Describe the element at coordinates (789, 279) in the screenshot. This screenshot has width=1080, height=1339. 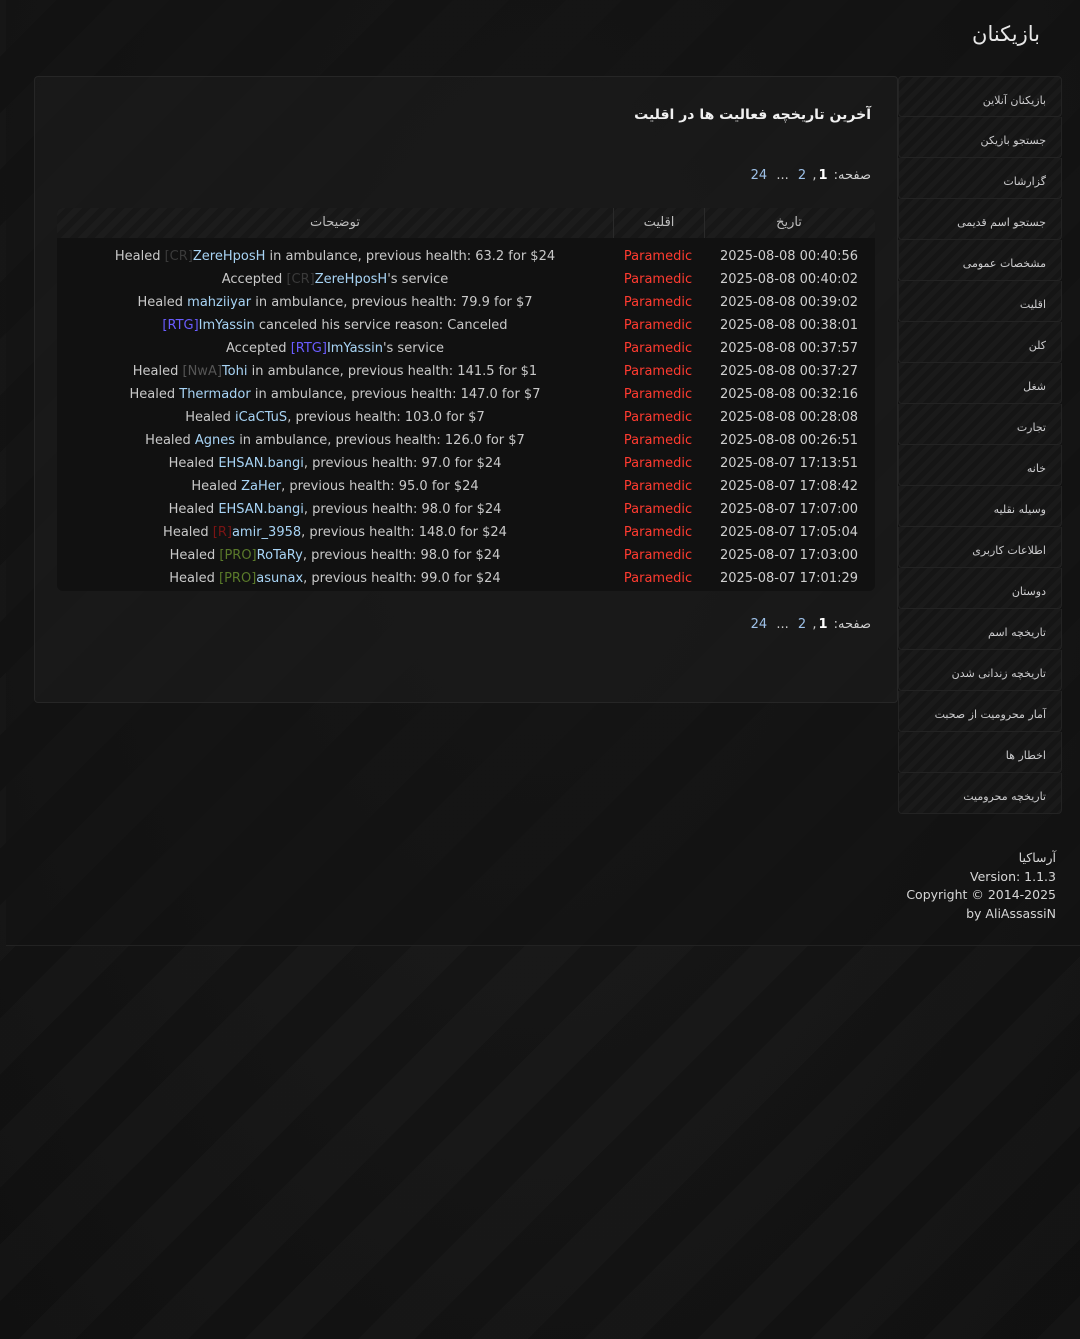
I see `row-date: 2025-08-08 00:40:02` at that location.